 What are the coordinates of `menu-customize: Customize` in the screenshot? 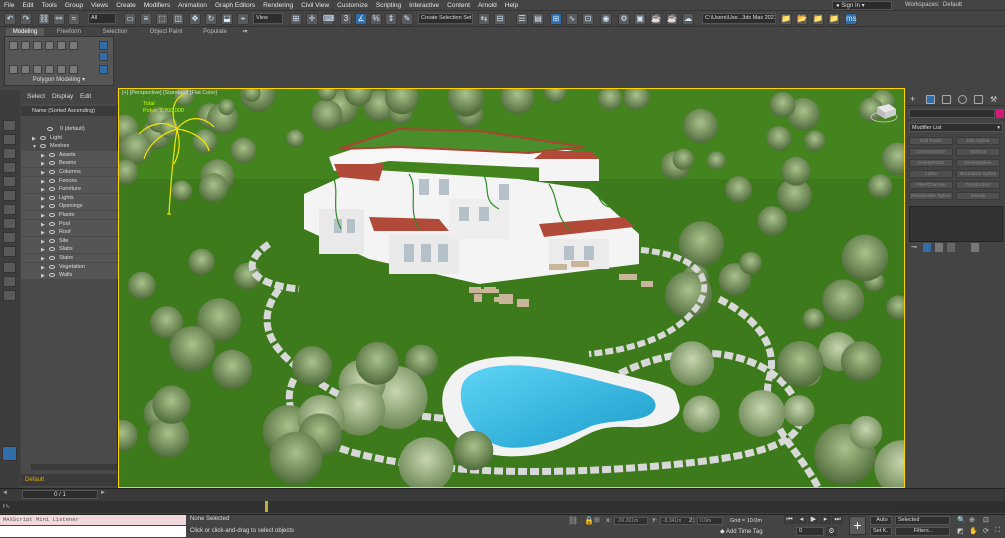 It's located at (352, 5).